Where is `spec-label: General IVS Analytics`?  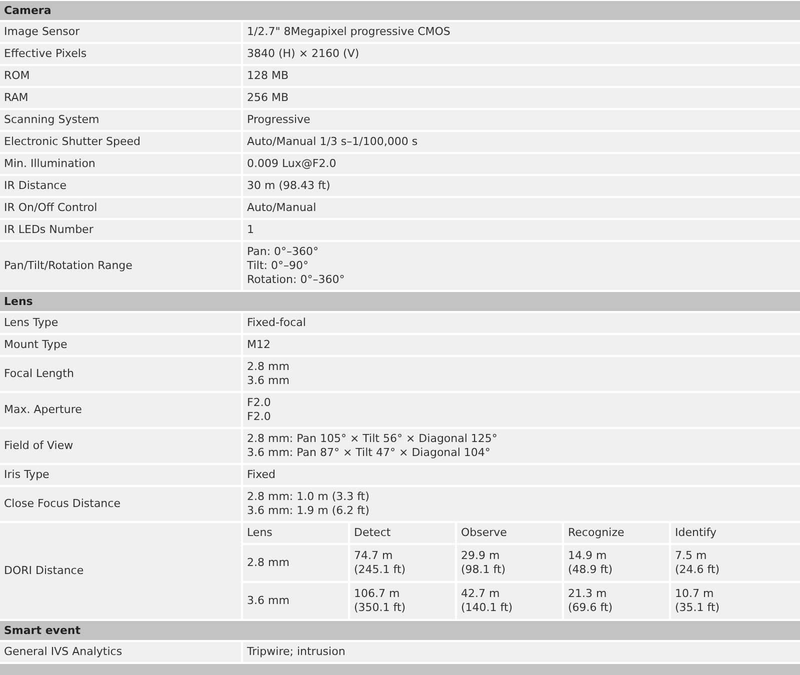 spec-label: General IVS Analytics is located at coordinates (120, 652).